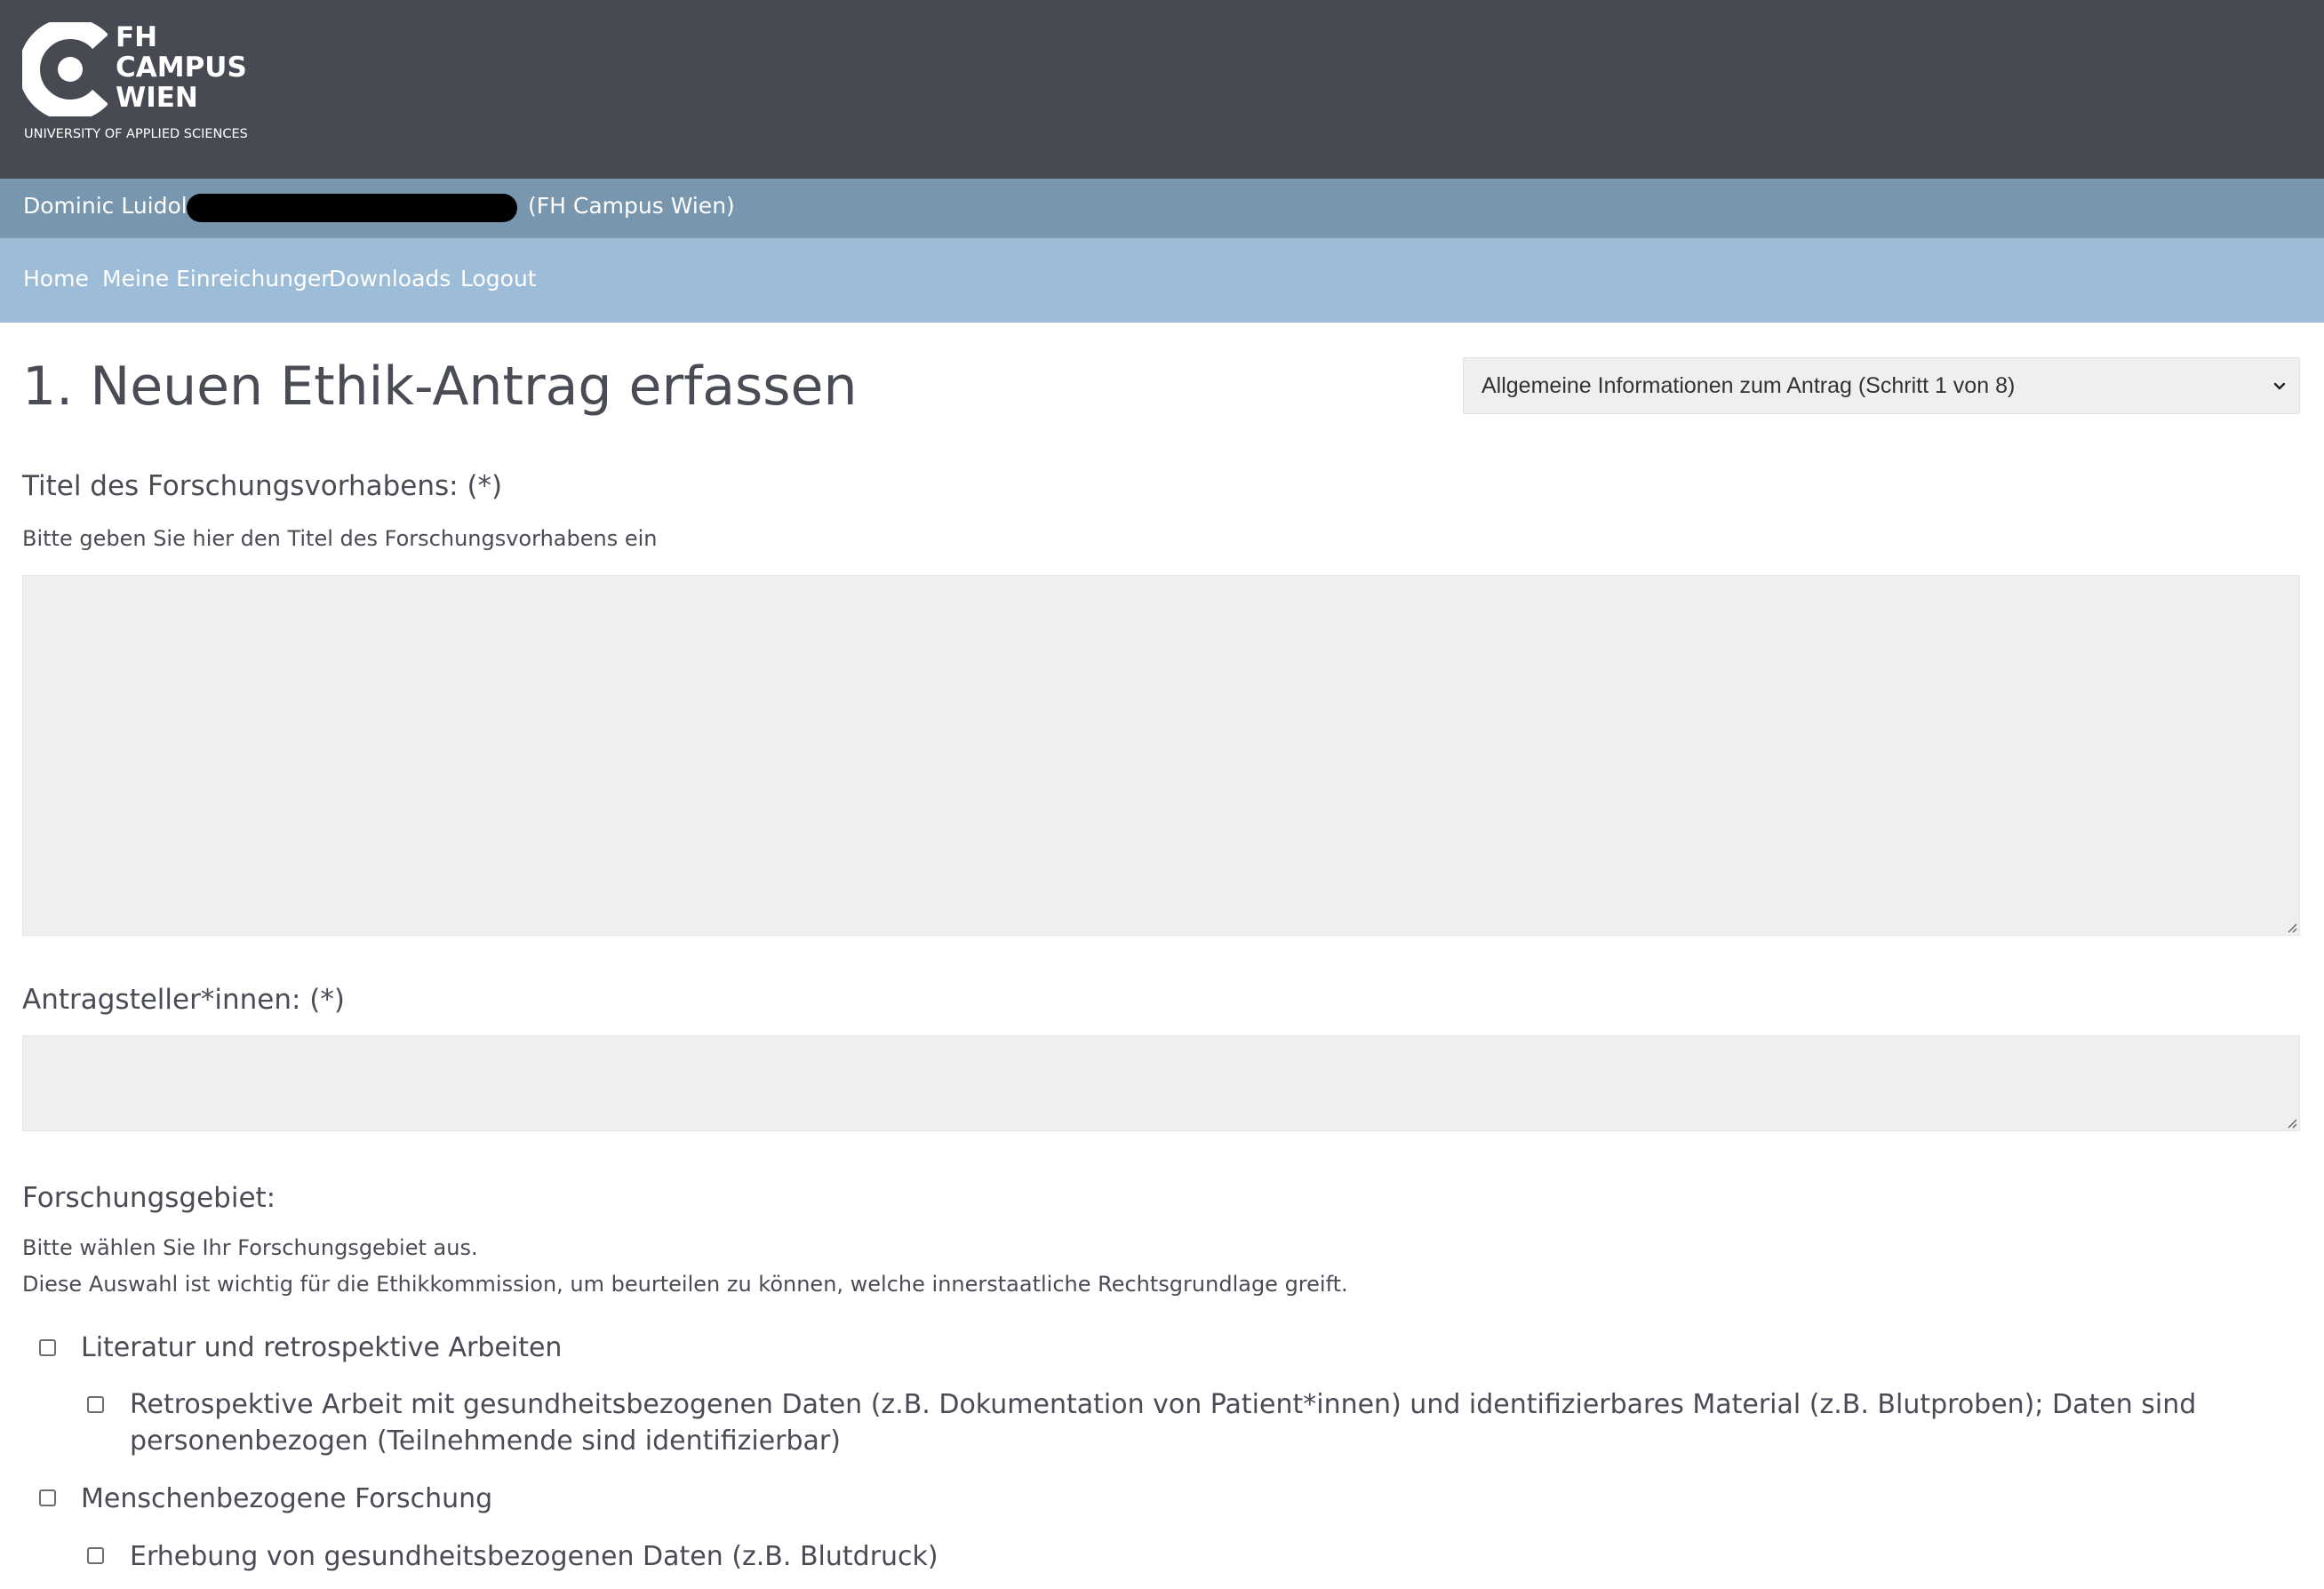  What do you see at coordinates (287, 1498) in the screenshot?
I see `option-label-menschenbezogene-forschung: Menschenbezogene Forschung` at bounding box center [287, 1498].